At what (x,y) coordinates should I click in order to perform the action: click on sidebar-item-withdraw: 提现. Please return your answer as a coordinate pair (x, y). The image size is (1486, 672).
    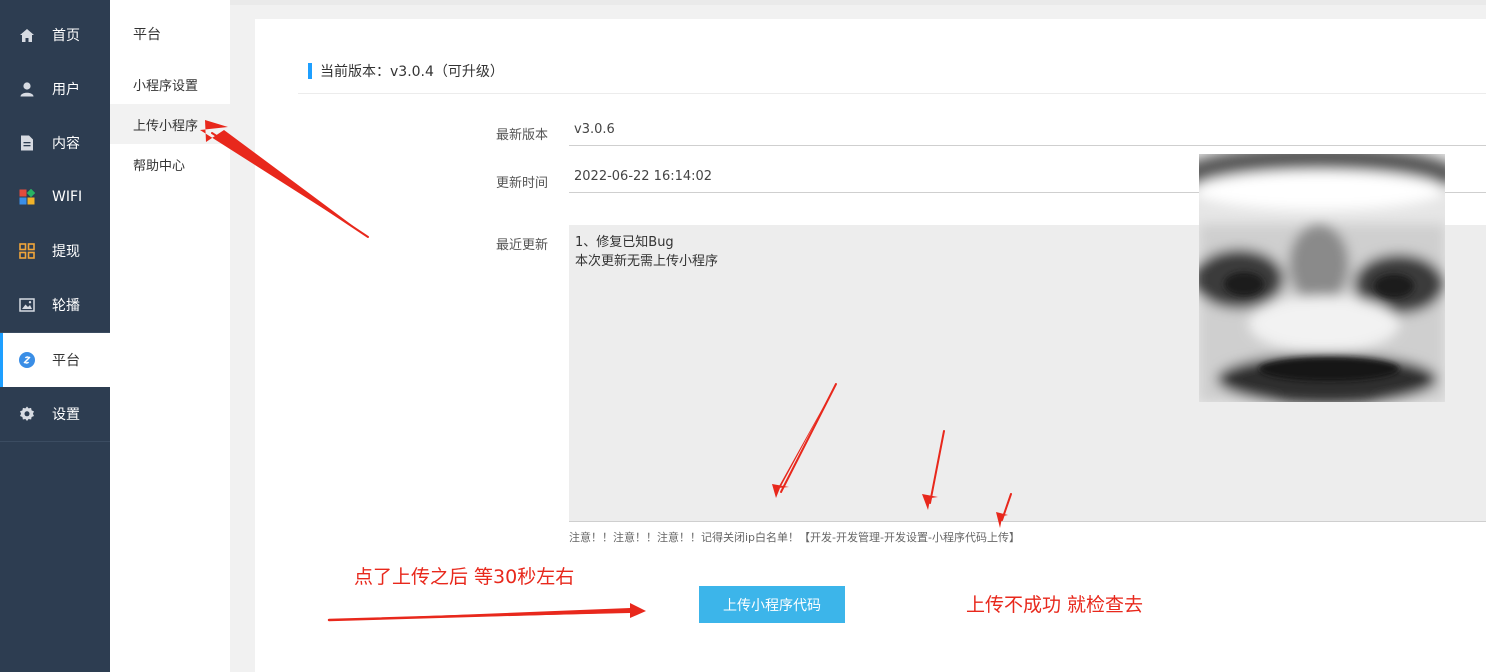
    Looking at the image, I should click on (55, 251).